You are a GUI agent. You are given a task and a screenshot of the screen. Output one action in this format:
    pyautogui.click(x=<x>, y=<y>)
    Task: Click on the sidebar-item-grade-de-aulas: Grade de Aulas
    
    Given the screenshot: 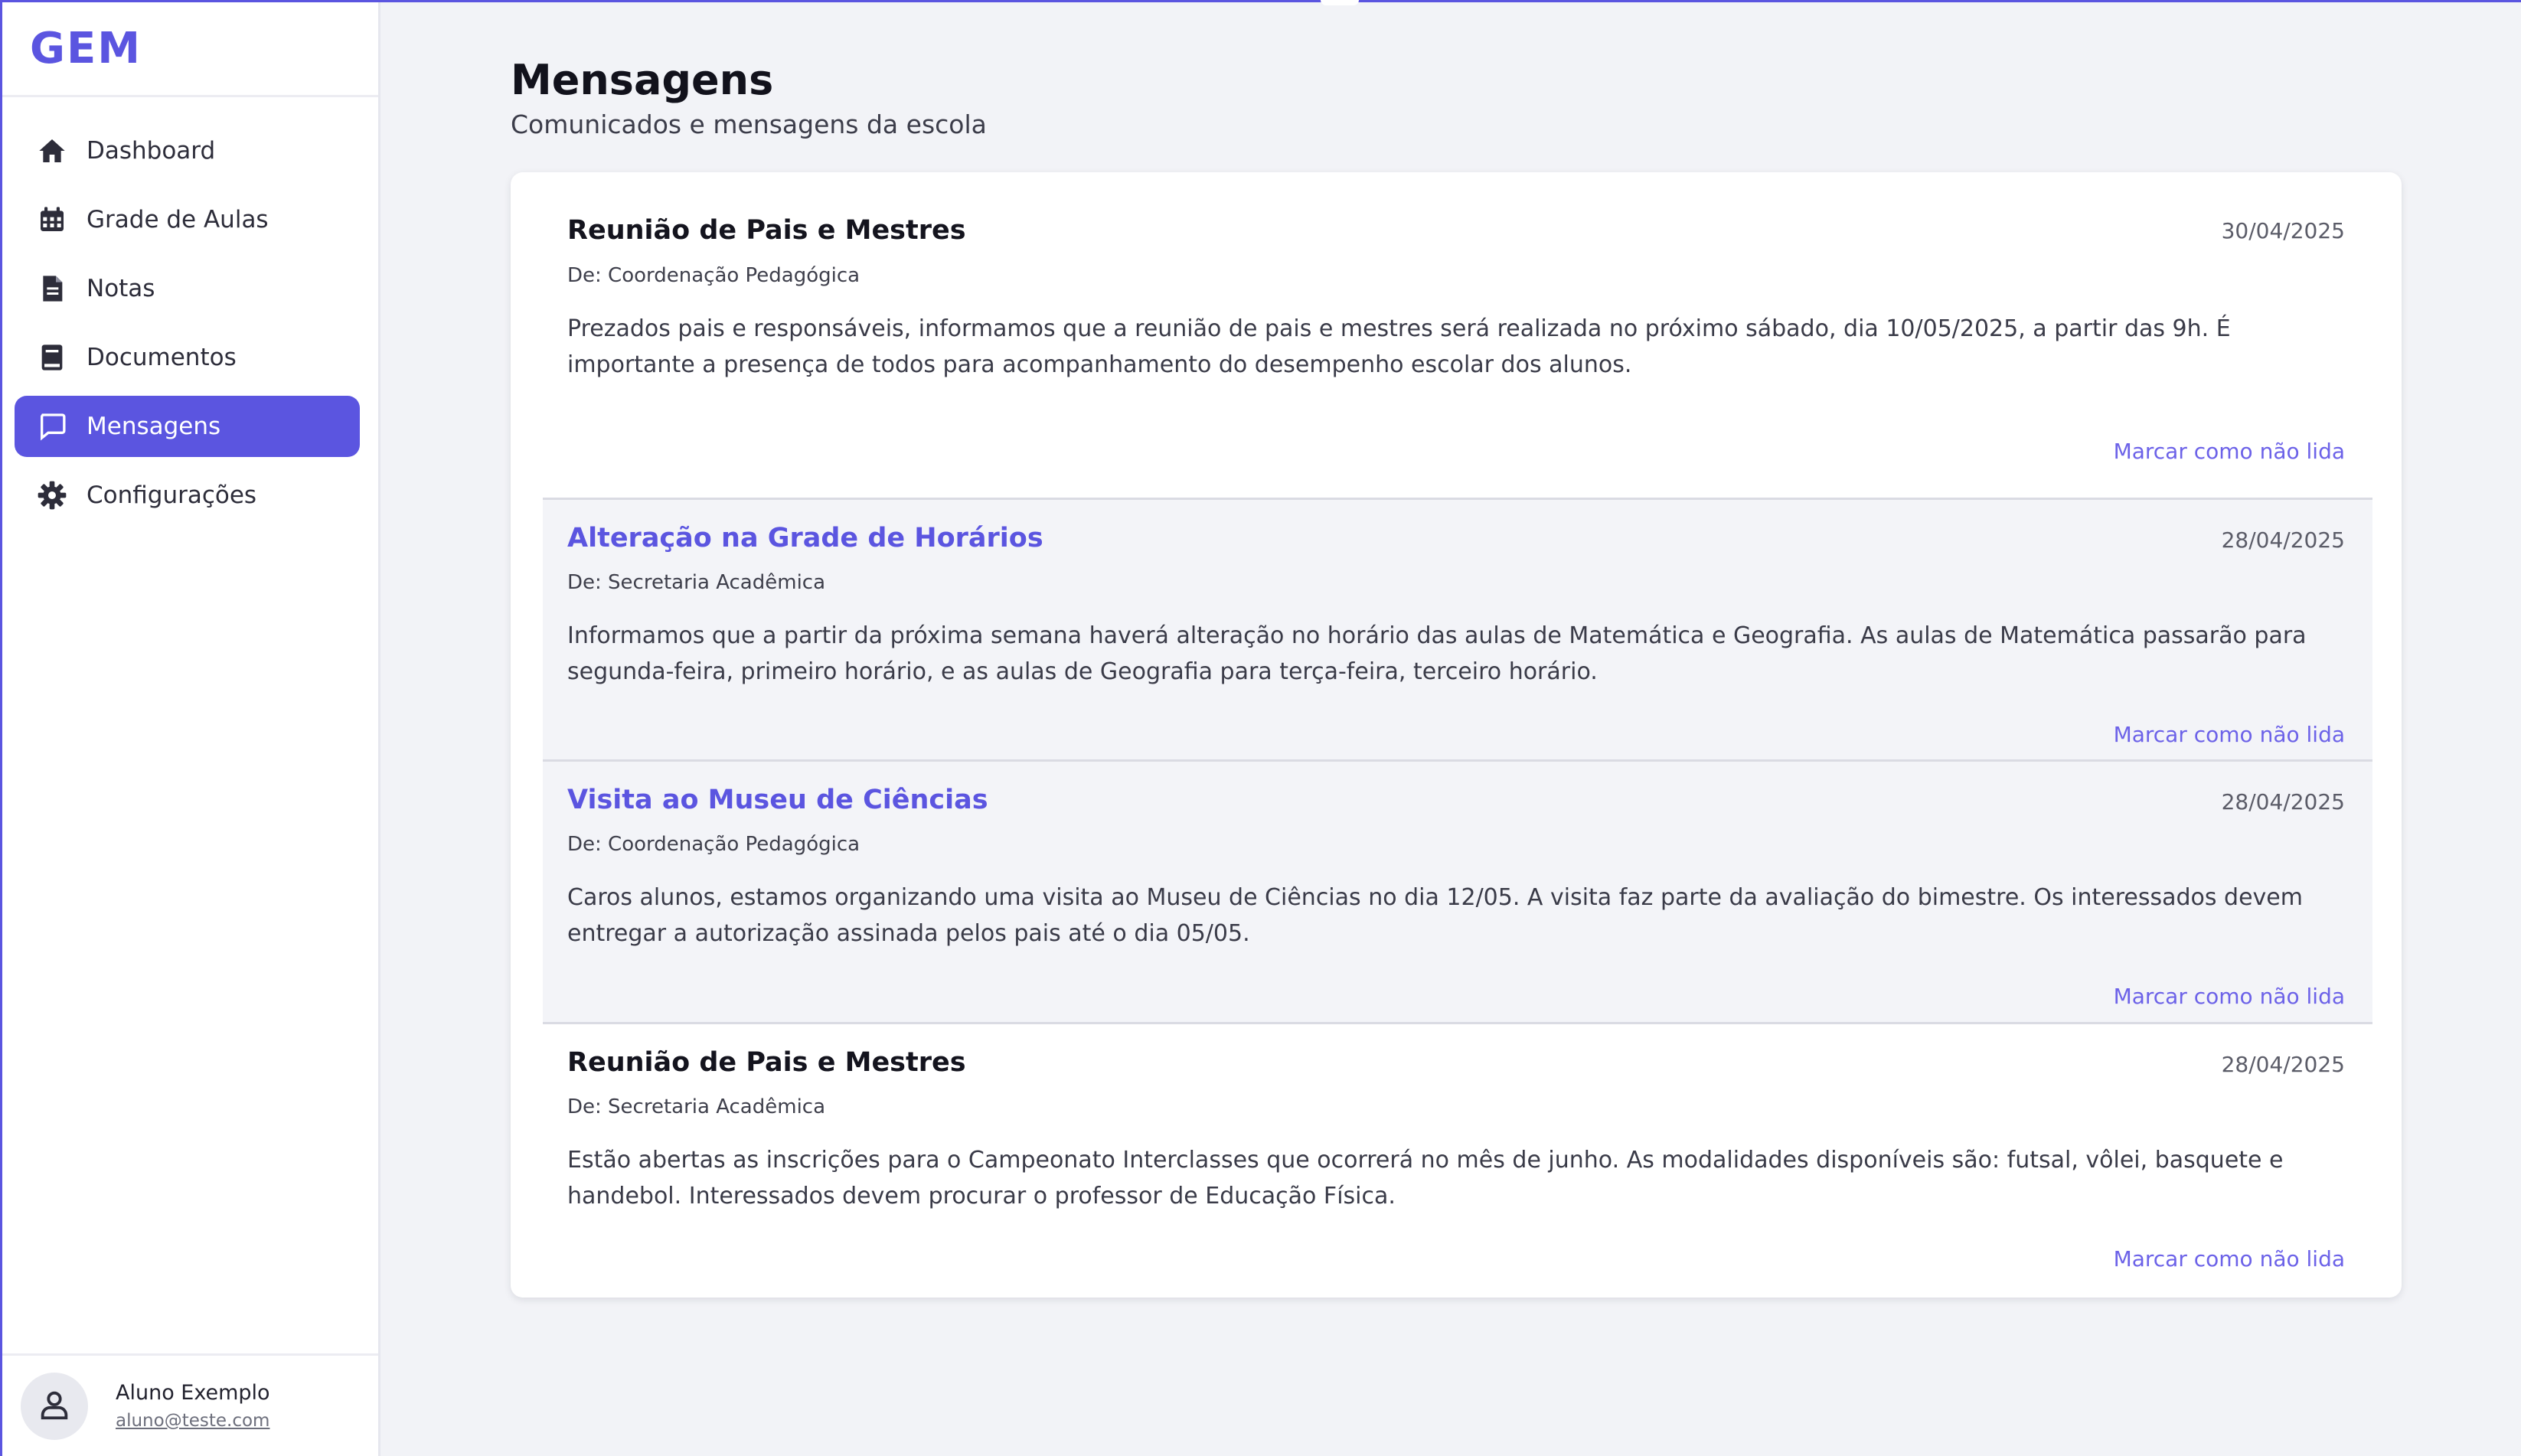 What is the action you would take?
    pyautogui.click(x=187, y=220)
    